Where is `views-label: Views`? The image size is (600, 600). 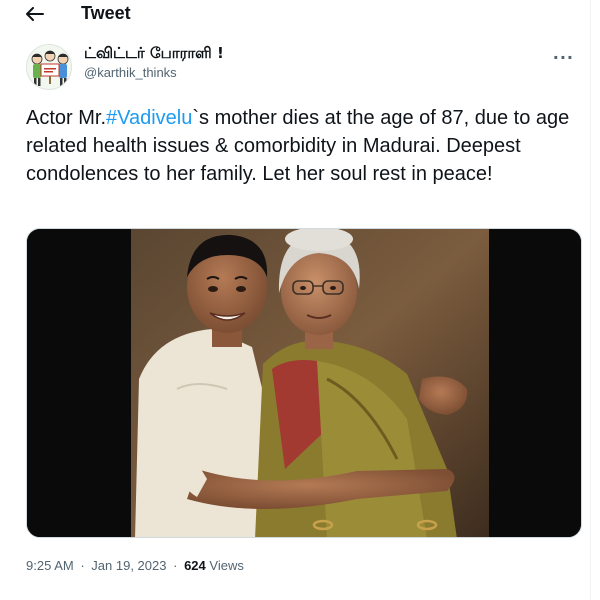 views-label: Views is located at coordinates (226, 565).